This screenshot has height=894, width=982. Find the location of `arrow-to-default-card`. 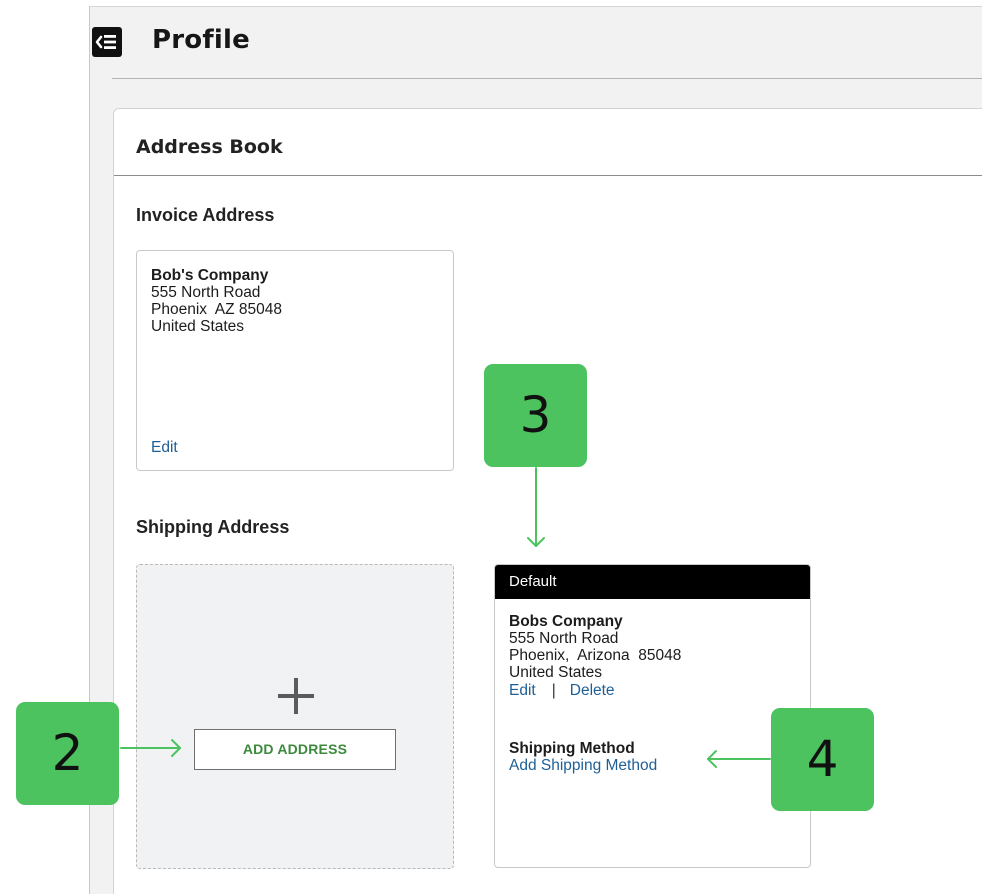

arrow-to-default-card is located at coordinates (536, 507).